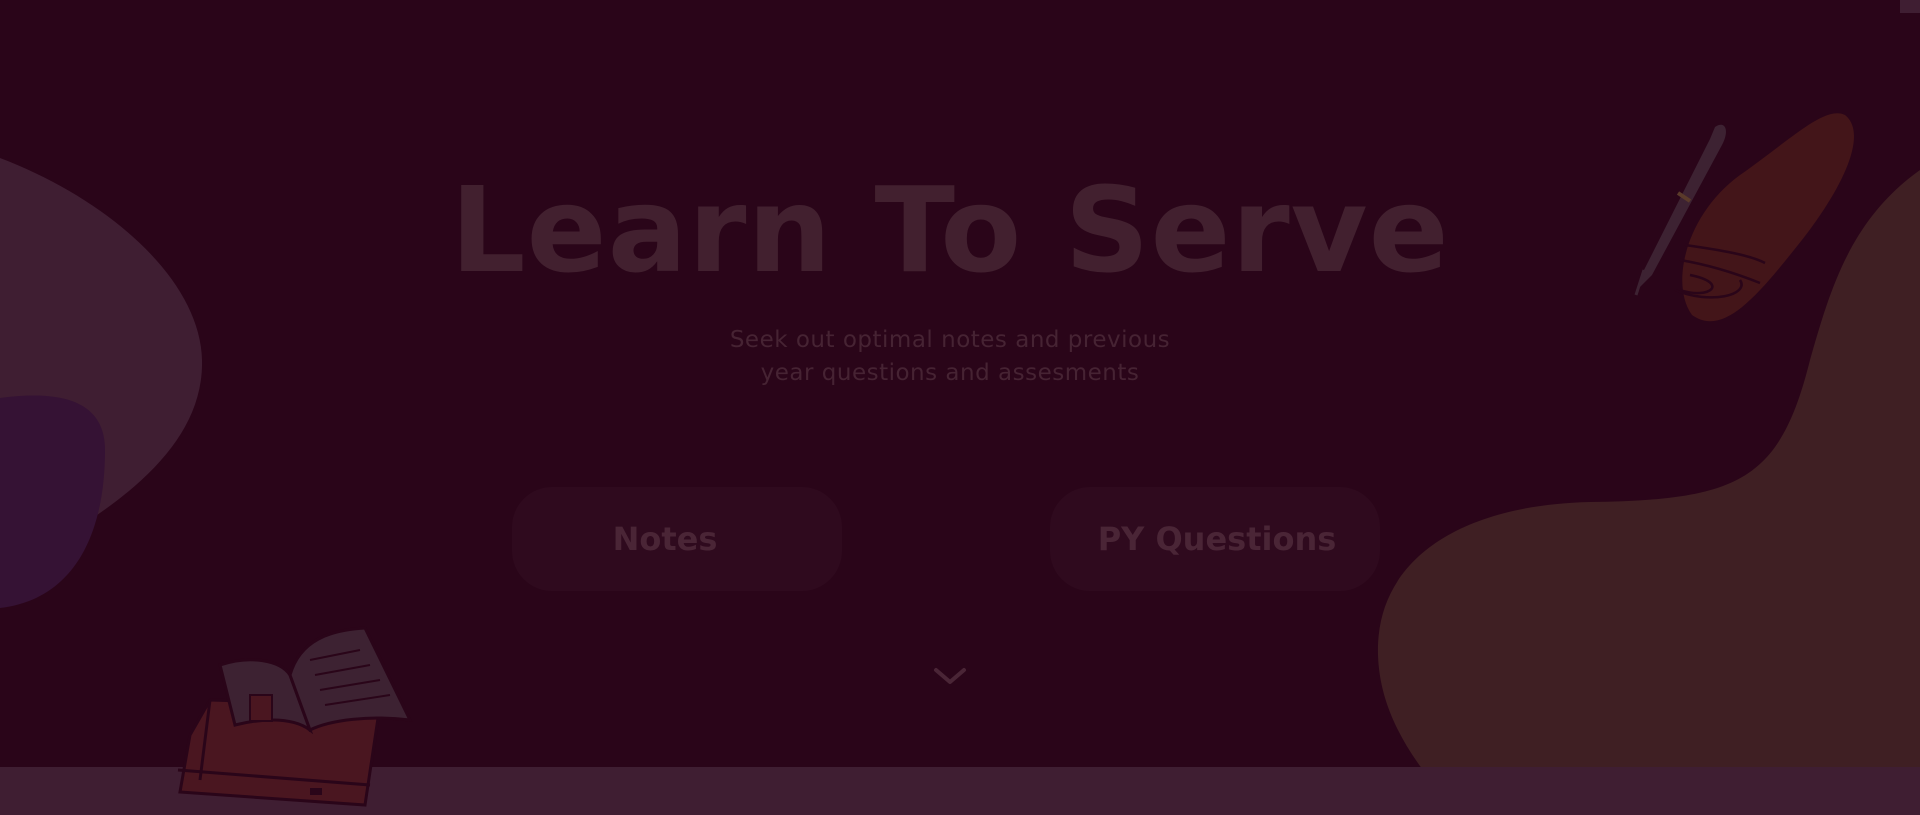 The image size is (1920, 815). I want to click on books-illustration, so click(295, 716).